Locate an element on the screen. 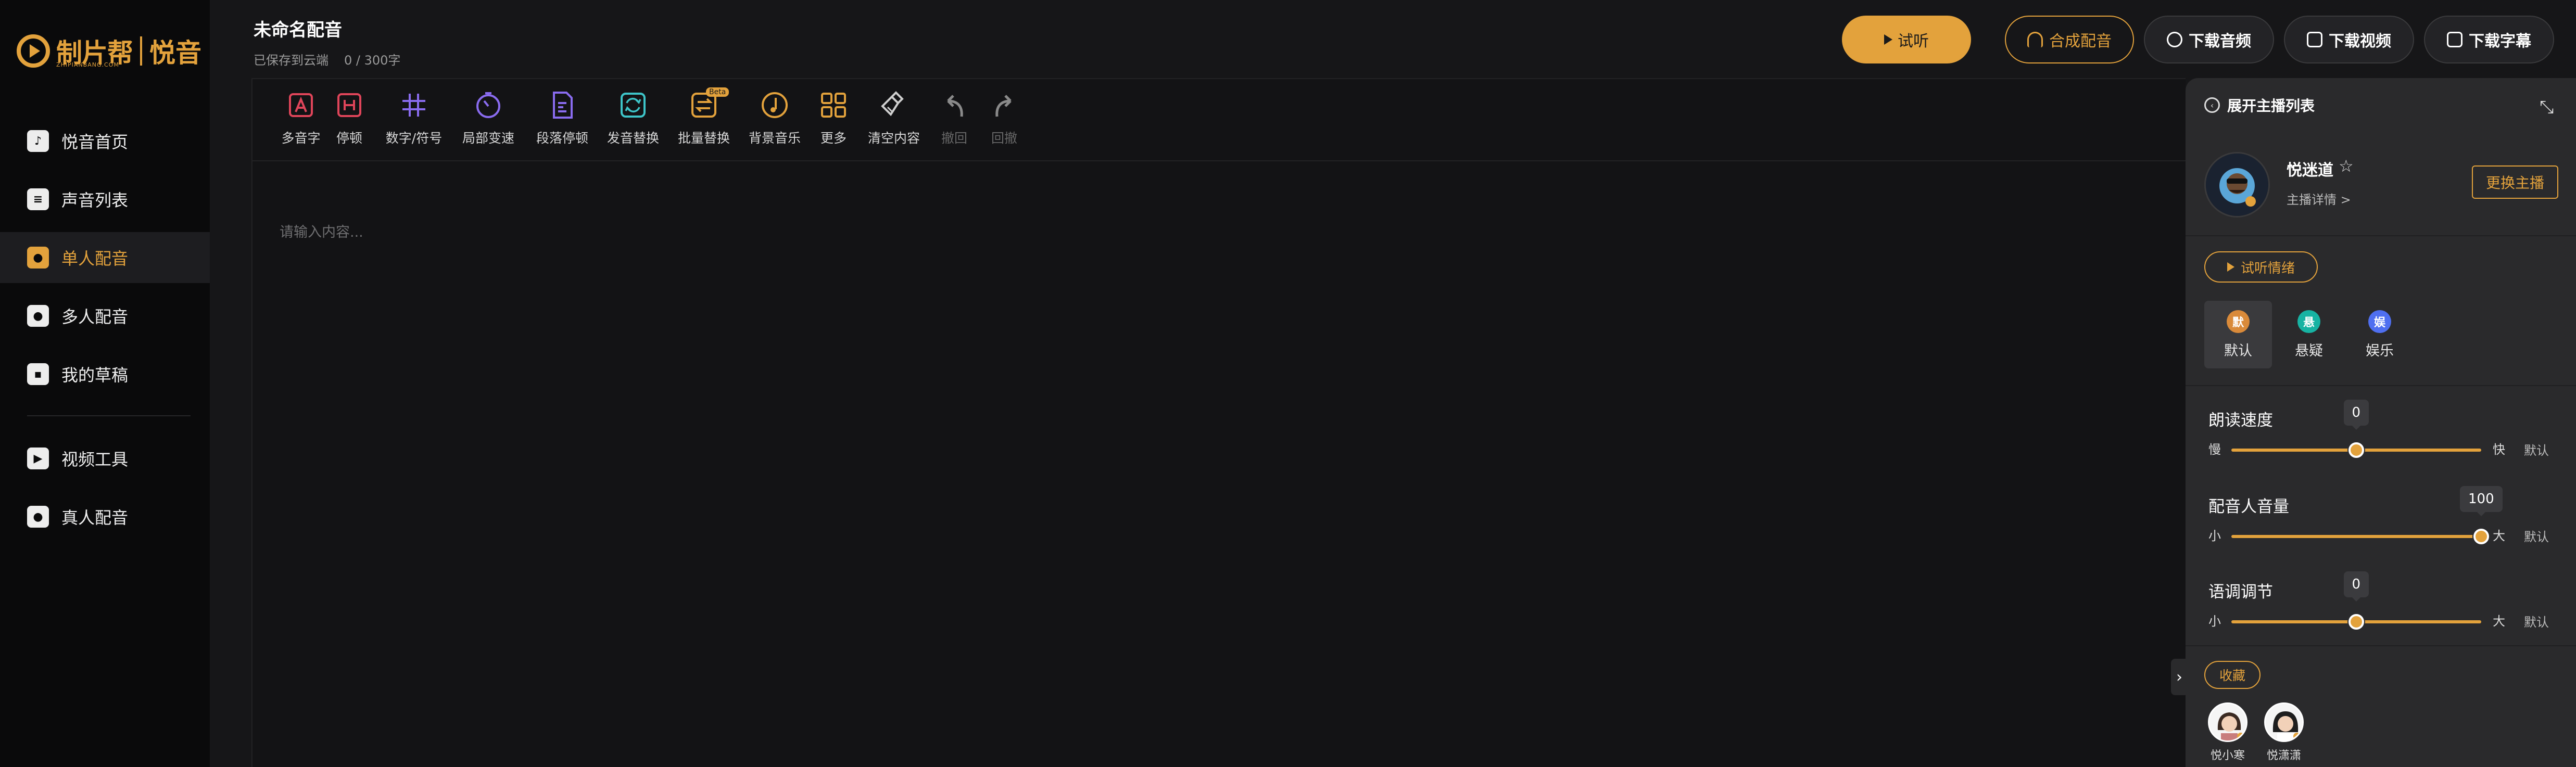 The height and width of the screenshot is (767, 2576). preview-listen-button: 试听 is located at coordinates (1906, 39).